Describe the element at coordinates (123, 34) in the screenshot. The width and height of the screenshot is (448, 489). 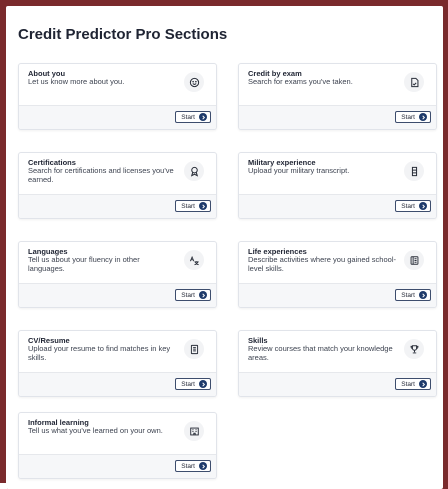
I see `page-title: Credit Predictor Pro Sections` at that location.